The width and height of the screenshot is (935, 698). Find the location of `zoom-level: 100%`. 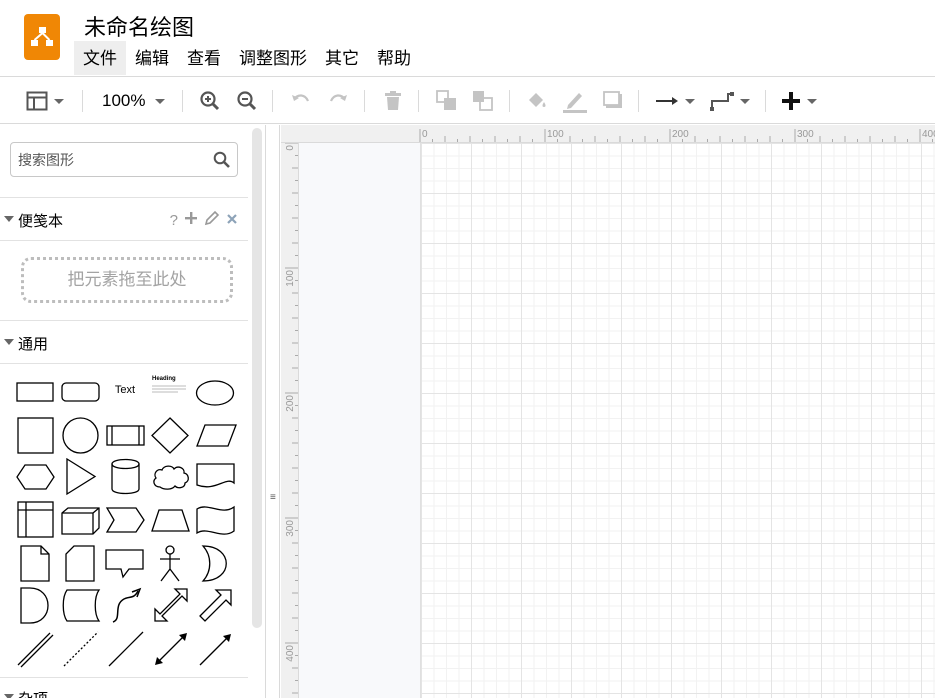

zoom-level: 100% is located at coordinates (124, 100).